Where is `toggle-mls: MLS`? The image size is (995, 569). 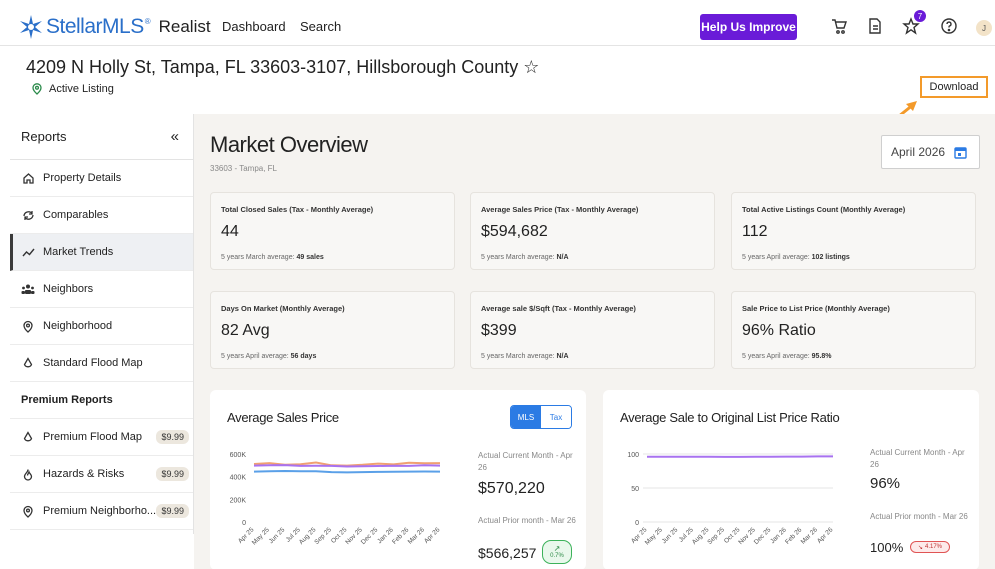
toggle-mls: MLS is located at coordinates (526, 417).